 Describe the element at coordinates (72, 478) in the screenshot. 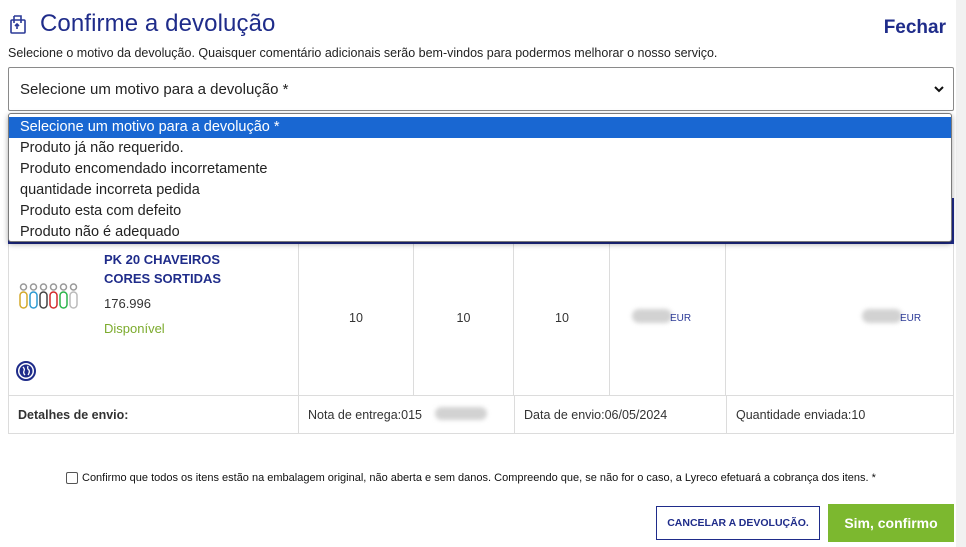

I see `confirm-checkbox` at that location.